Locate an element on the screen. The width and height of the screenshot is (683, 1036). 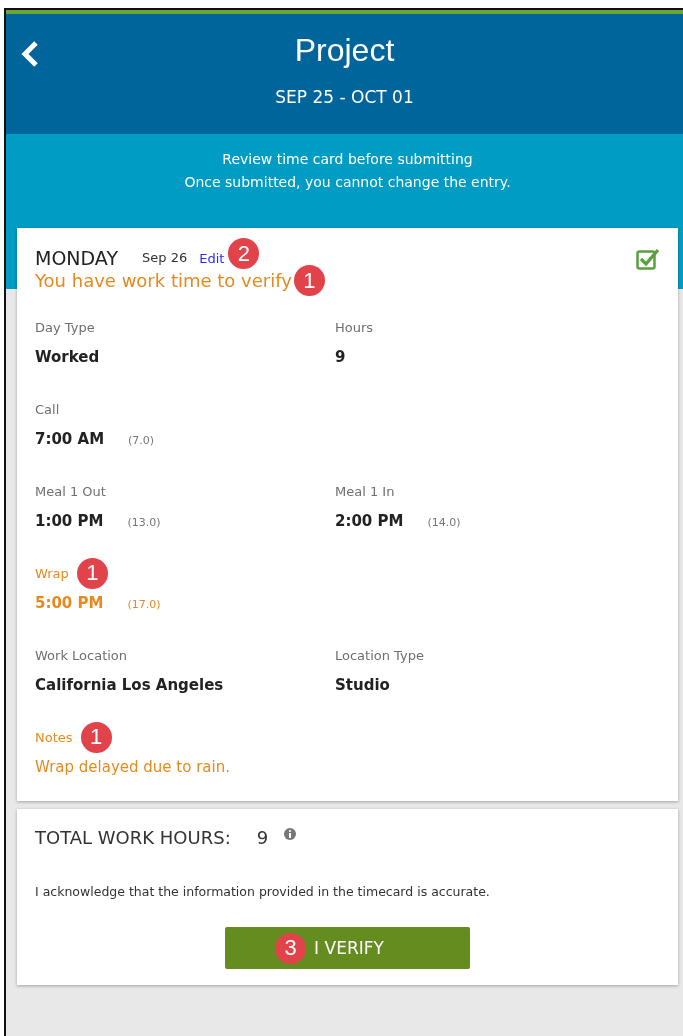
decimal-hours: (17.0) is located at coordinates (144, 604).